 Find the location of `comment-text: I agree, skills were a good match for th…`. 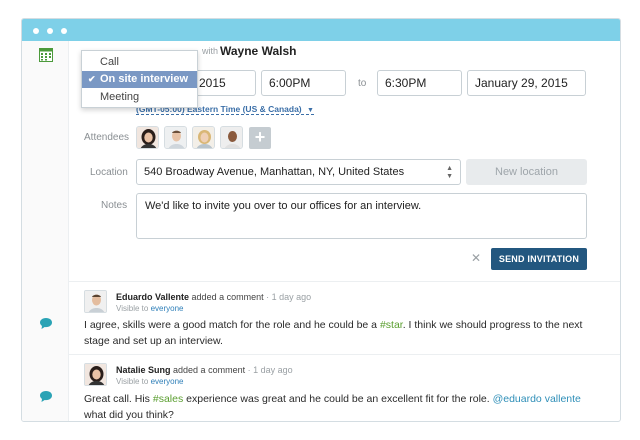

comment-text: I agree, skills were a good match for th… is located at coordinates (232, 325).